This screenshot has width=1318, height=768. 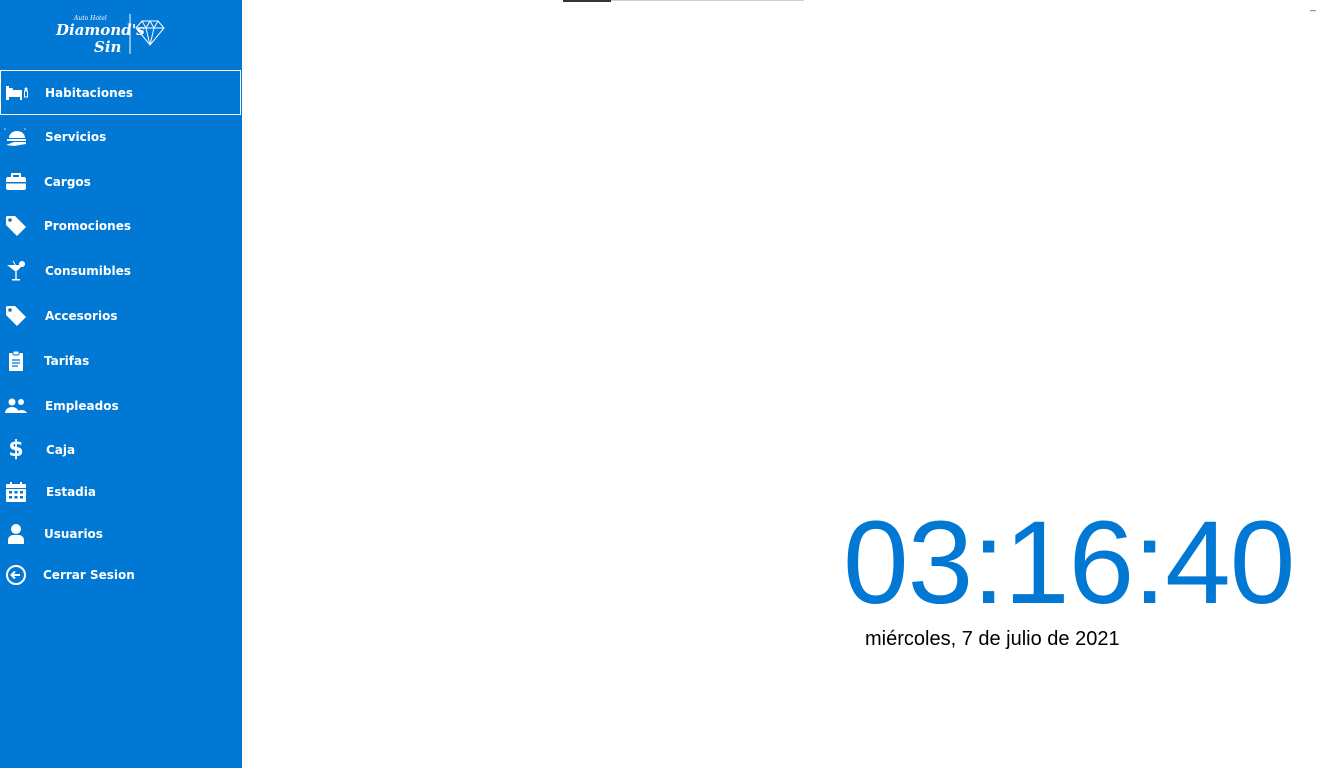 I want to click on diamond-logo-icon: Auto Hotel Diamond's Sin, so click(x=110, y=35).